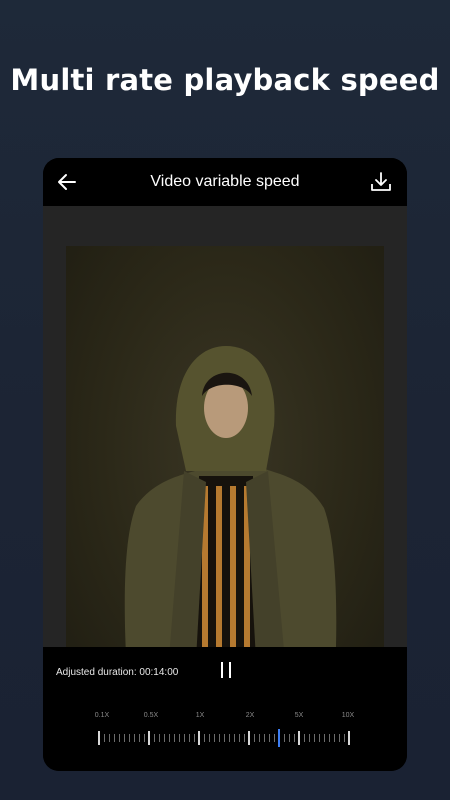 Image resolution: width=450 pixels, height=800 pixels. What do you see at coordinates (102, 715) in the screenshot?
I see `speed-label-0.1x: 0.1X` at bounding box center [102, 715].